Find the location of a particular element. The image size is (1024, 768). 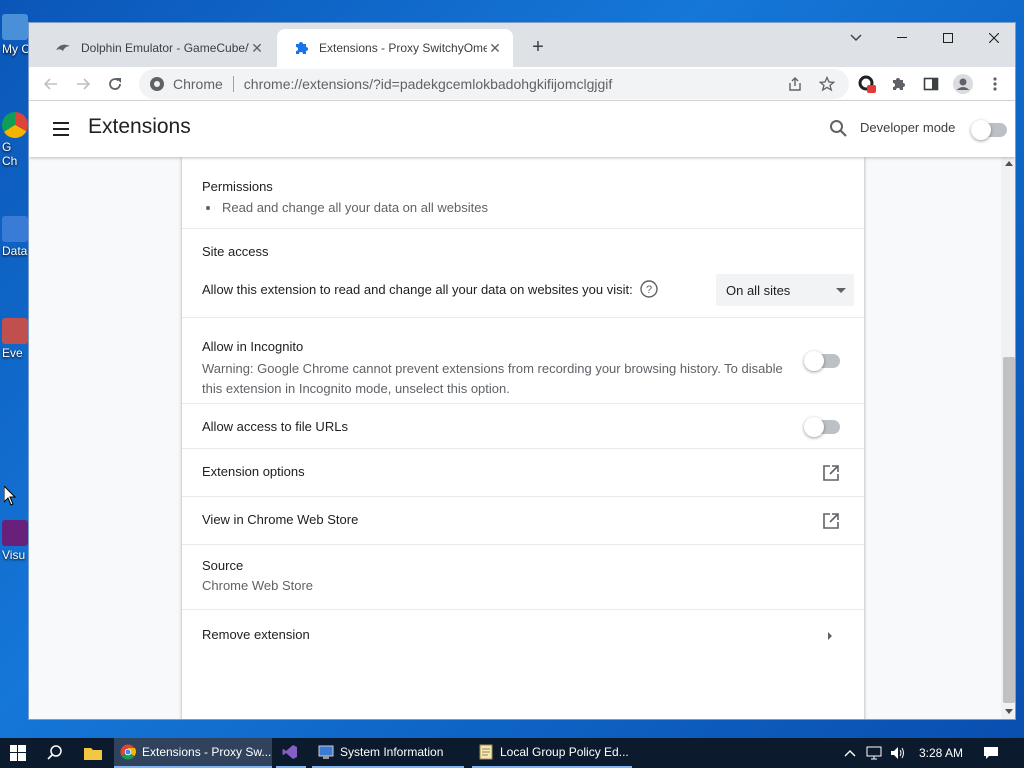

tab-search-button is located at coordinates (856, 38).